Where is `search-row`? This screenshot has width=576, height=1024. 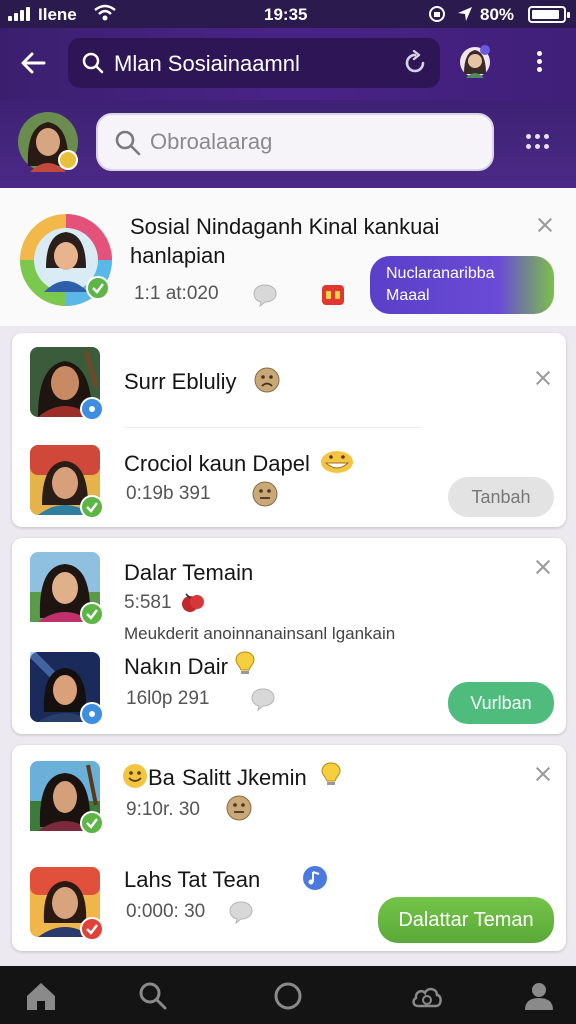
search-row is located at coordinates (288, 144).